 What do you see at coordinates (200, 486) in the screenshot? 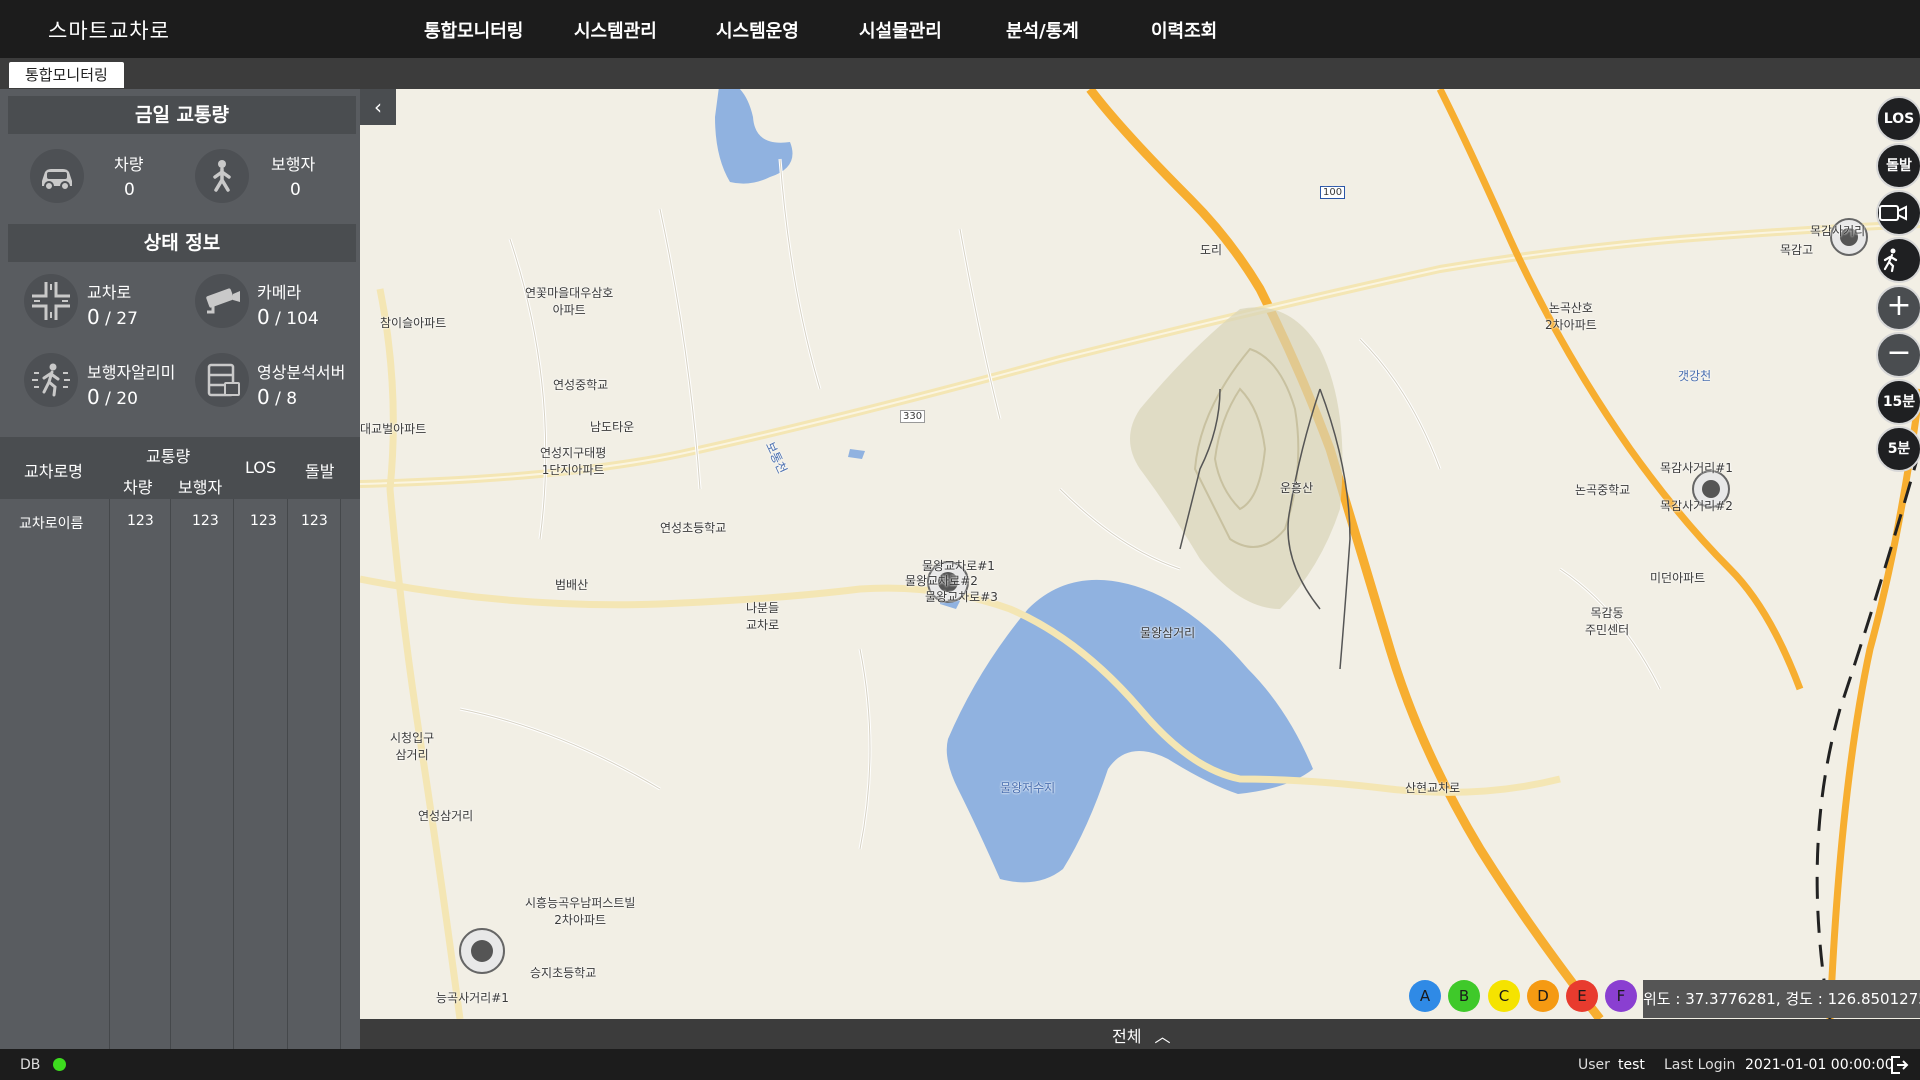
I see `th-pedestrian: 보행자` at bounding box center [200, 486].